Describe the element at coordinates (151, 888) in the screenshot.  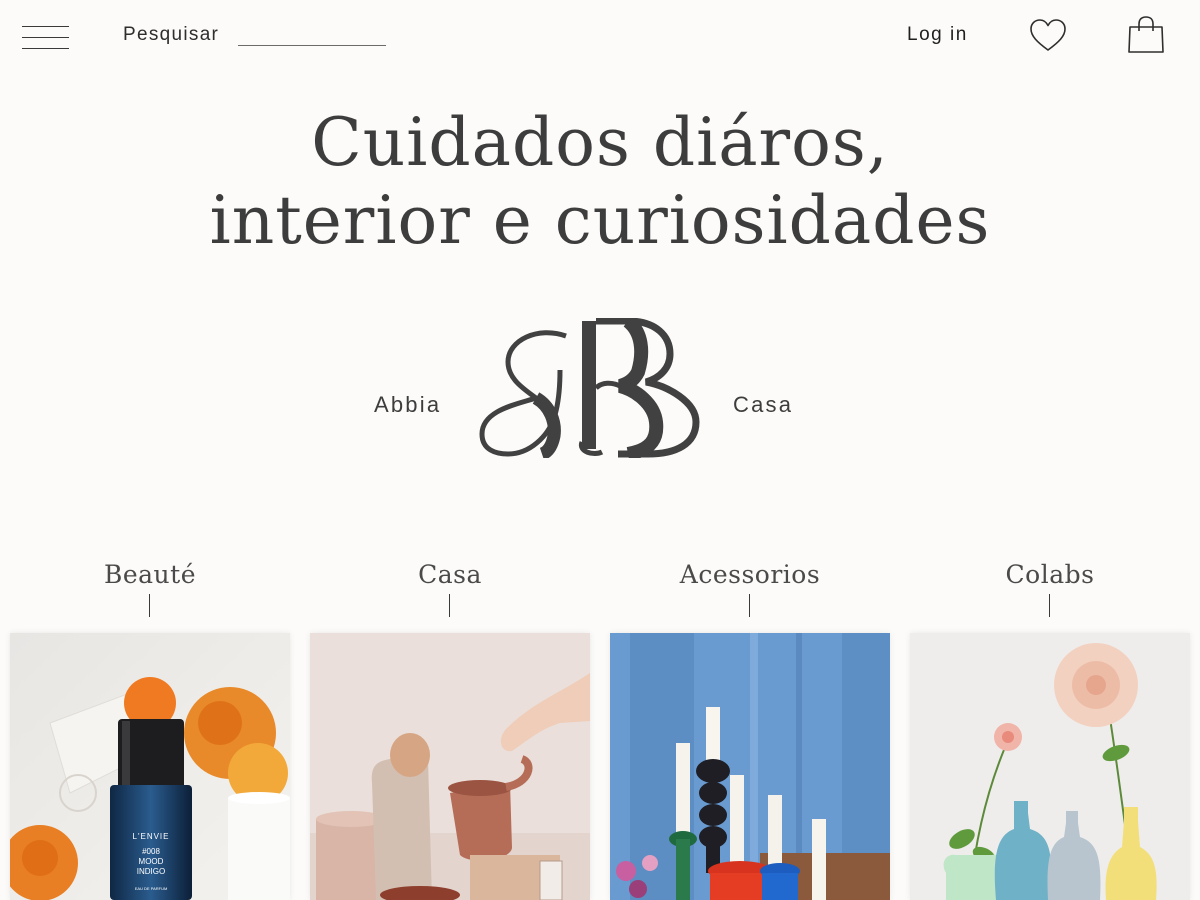
I see `perfume-type-text: EAU DE PARFUM` at that location.